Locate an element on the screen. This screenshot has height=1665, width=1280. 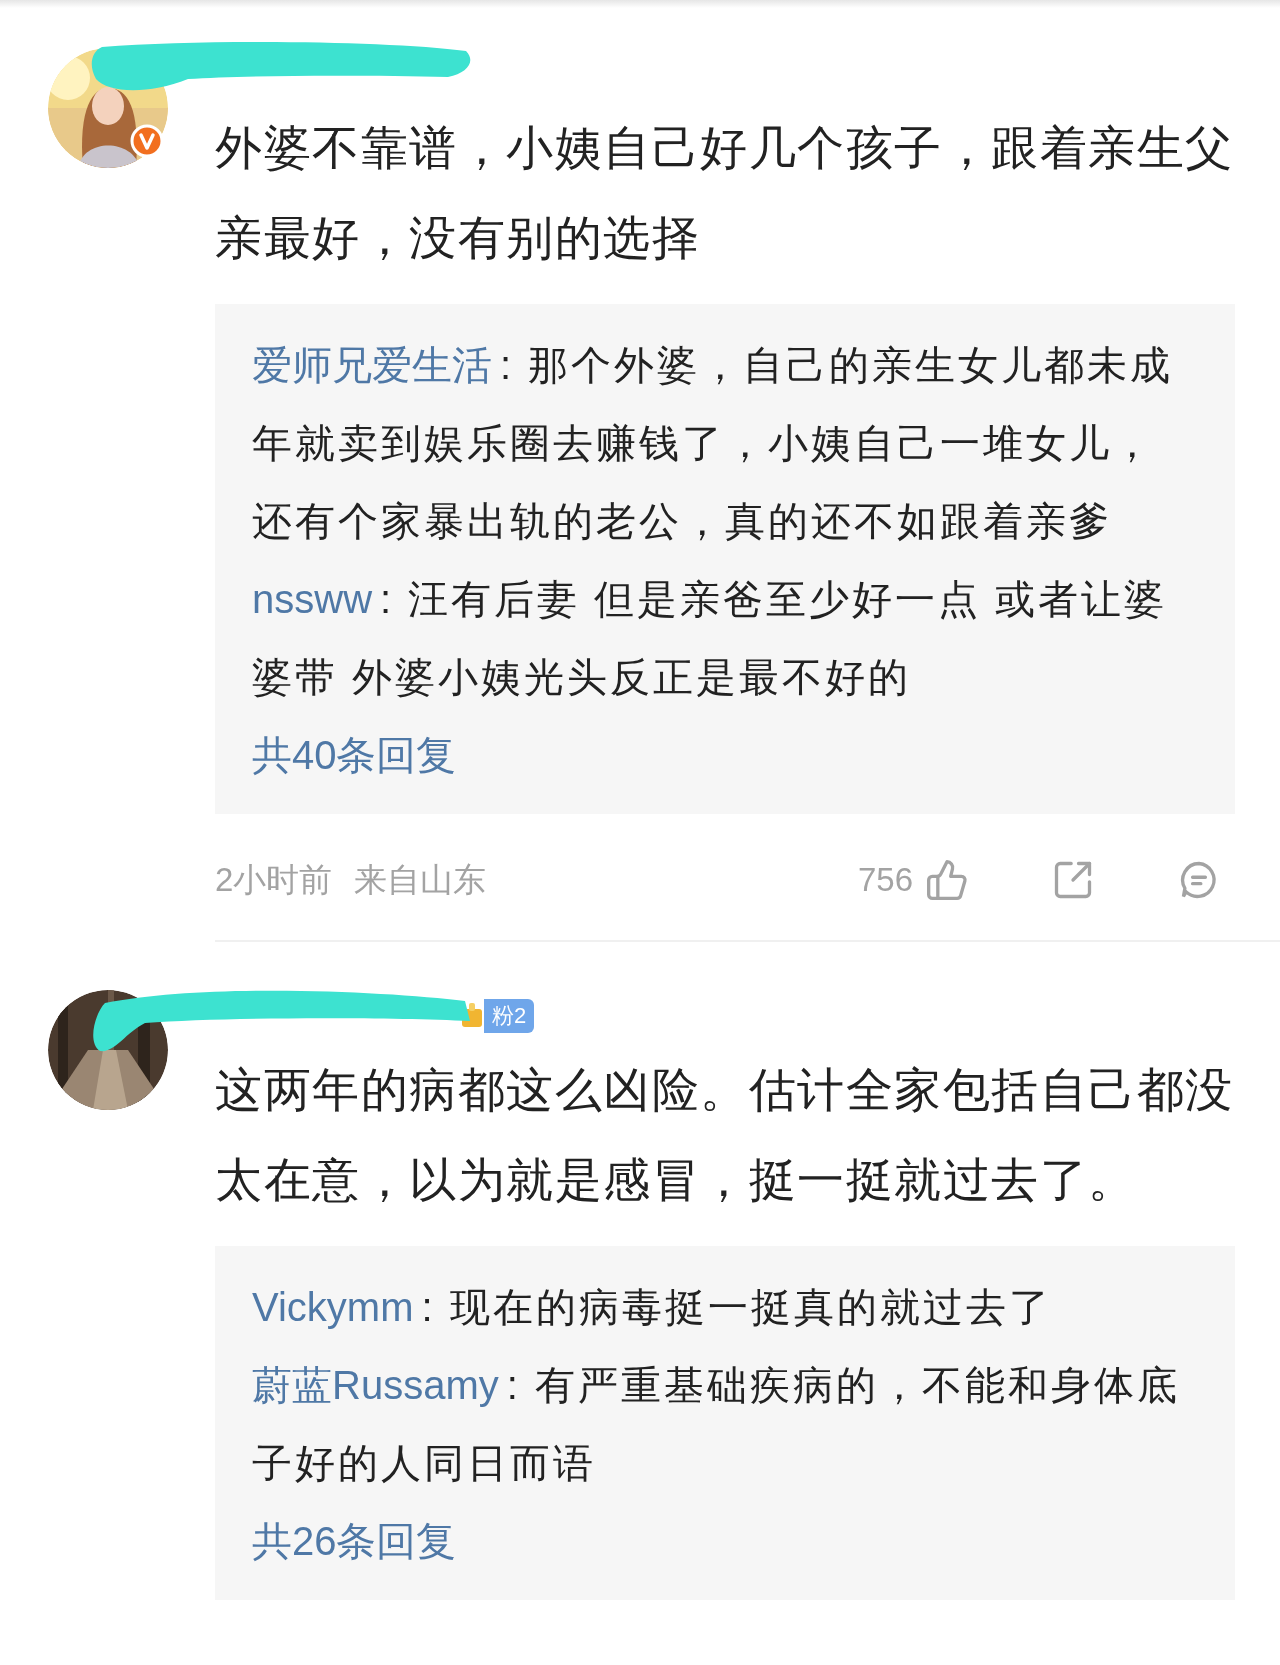
like-icon is located at coordinates (947, 880).